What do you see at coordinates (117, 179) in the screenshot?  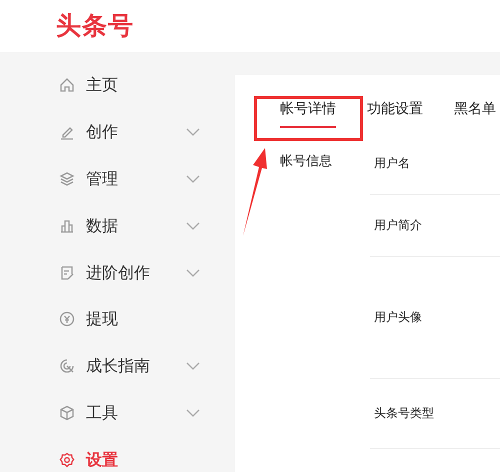 I see `sidebar-item: 管理` at bounding box center [117, 179].